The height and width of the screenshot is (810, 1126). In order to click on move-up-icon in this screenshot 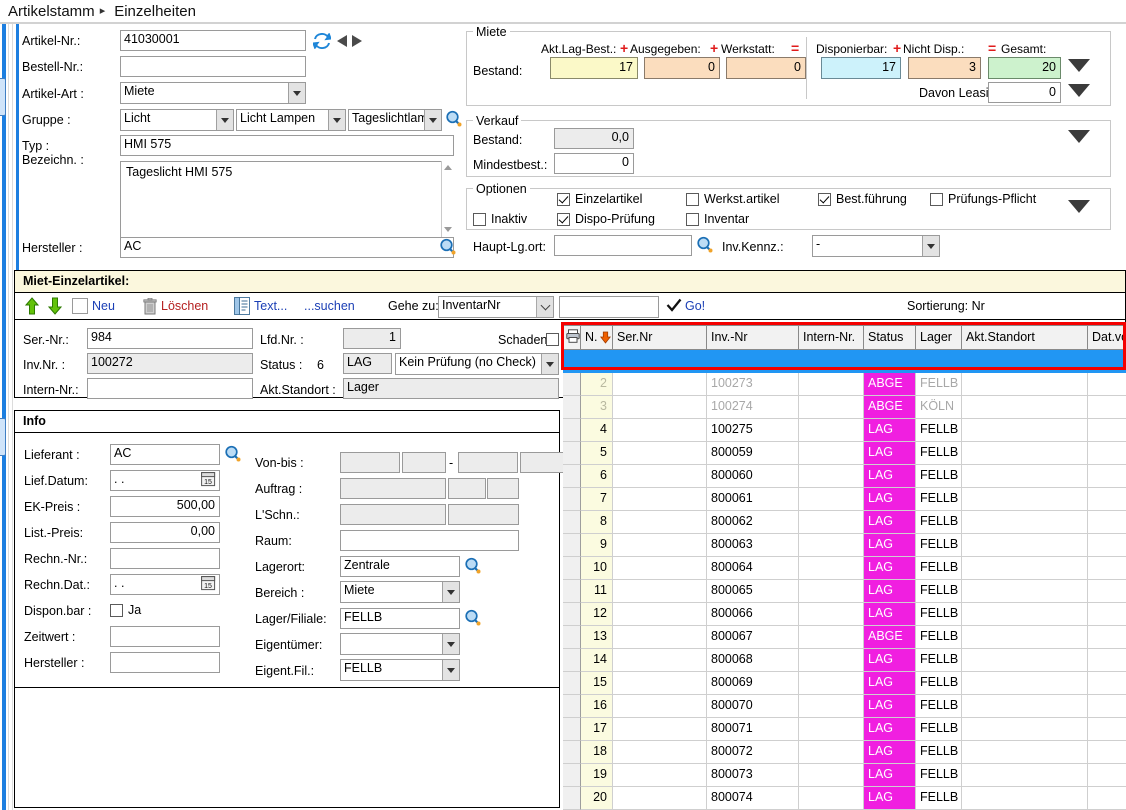, I will do `click(32, 306)`.